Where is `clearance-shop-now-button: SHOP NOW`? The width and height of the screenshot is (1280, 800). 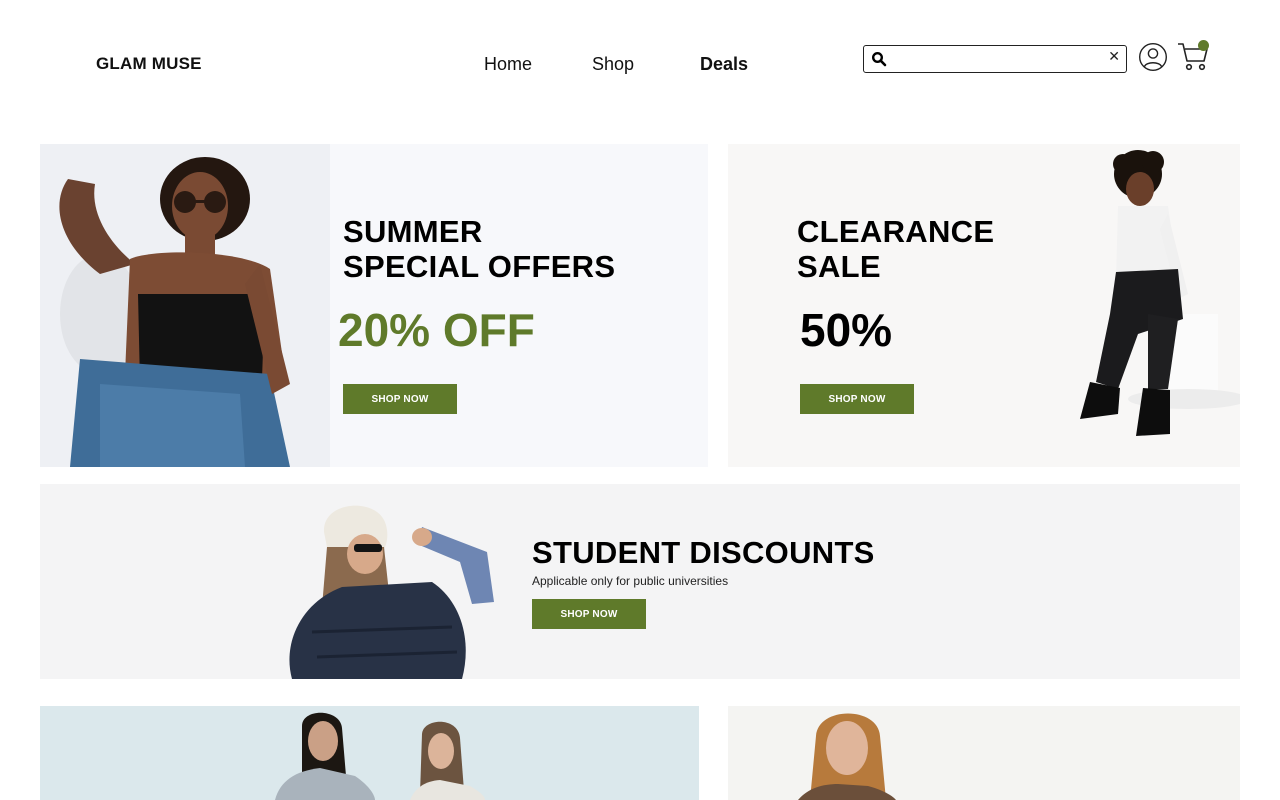
clearance-shop-now-button: SHOP NOW is located at coordinates (857, 399).